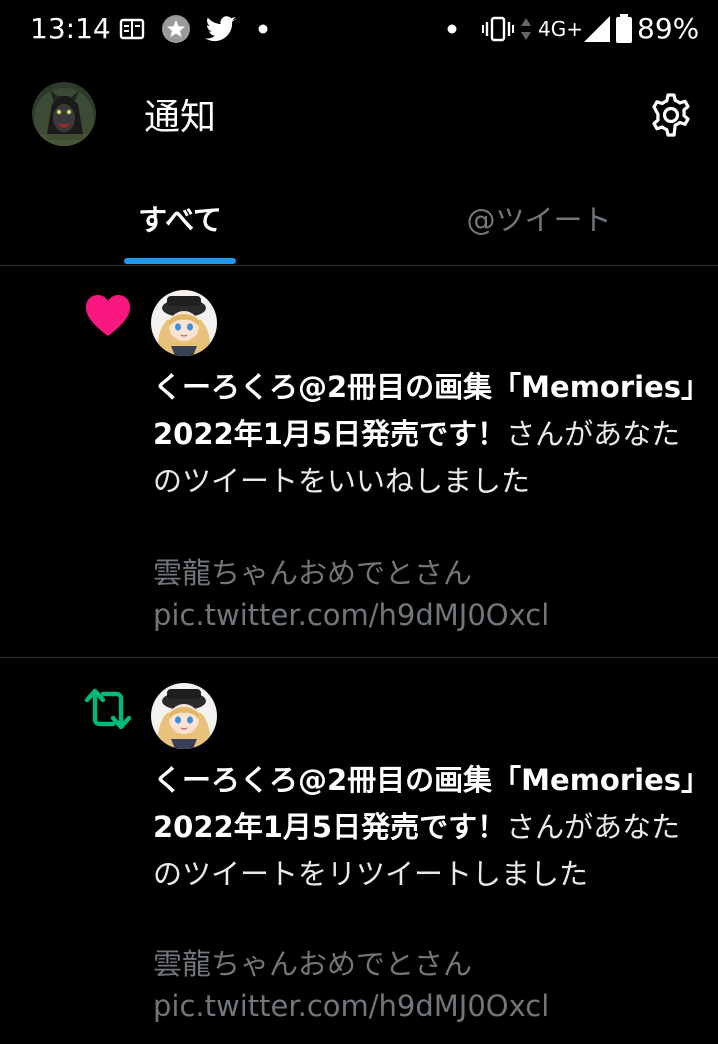 The image size is (718, 1044). Describe the element at coordinates (498, 29) in the screenshot. I see `vibrate-icon` at that location.